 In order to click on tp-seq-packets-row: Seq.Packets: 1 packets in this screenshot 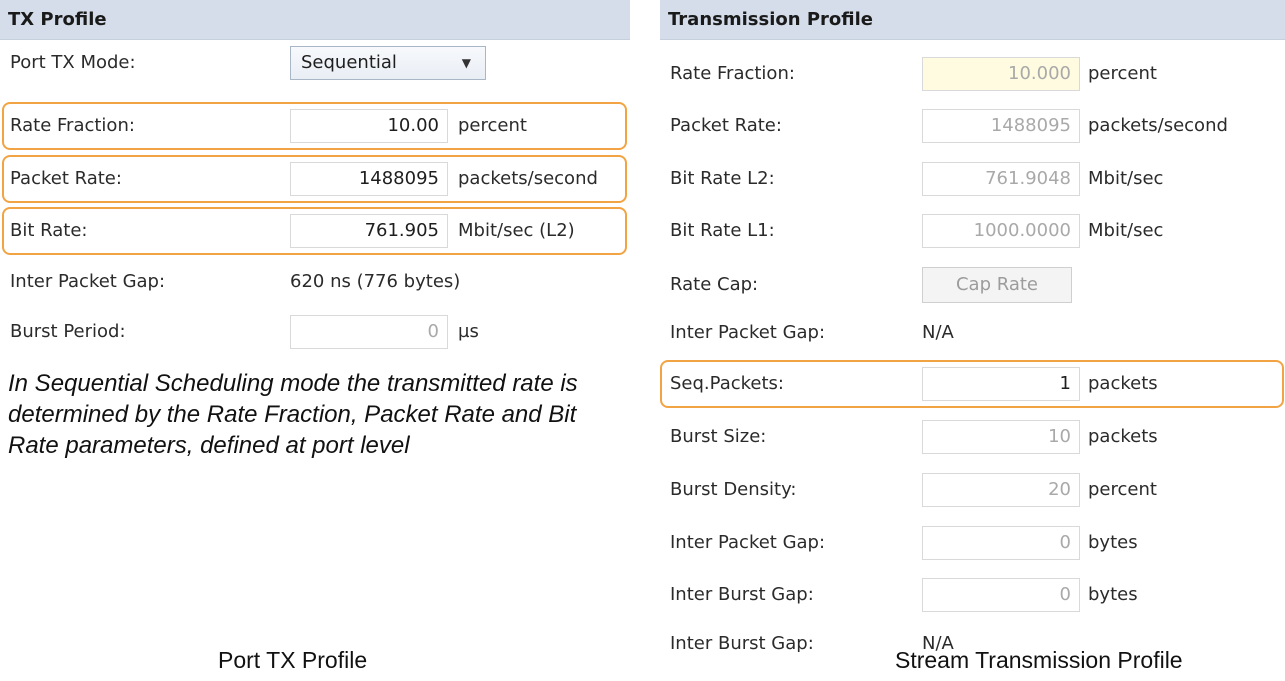, I will do `click(972, 384)`.